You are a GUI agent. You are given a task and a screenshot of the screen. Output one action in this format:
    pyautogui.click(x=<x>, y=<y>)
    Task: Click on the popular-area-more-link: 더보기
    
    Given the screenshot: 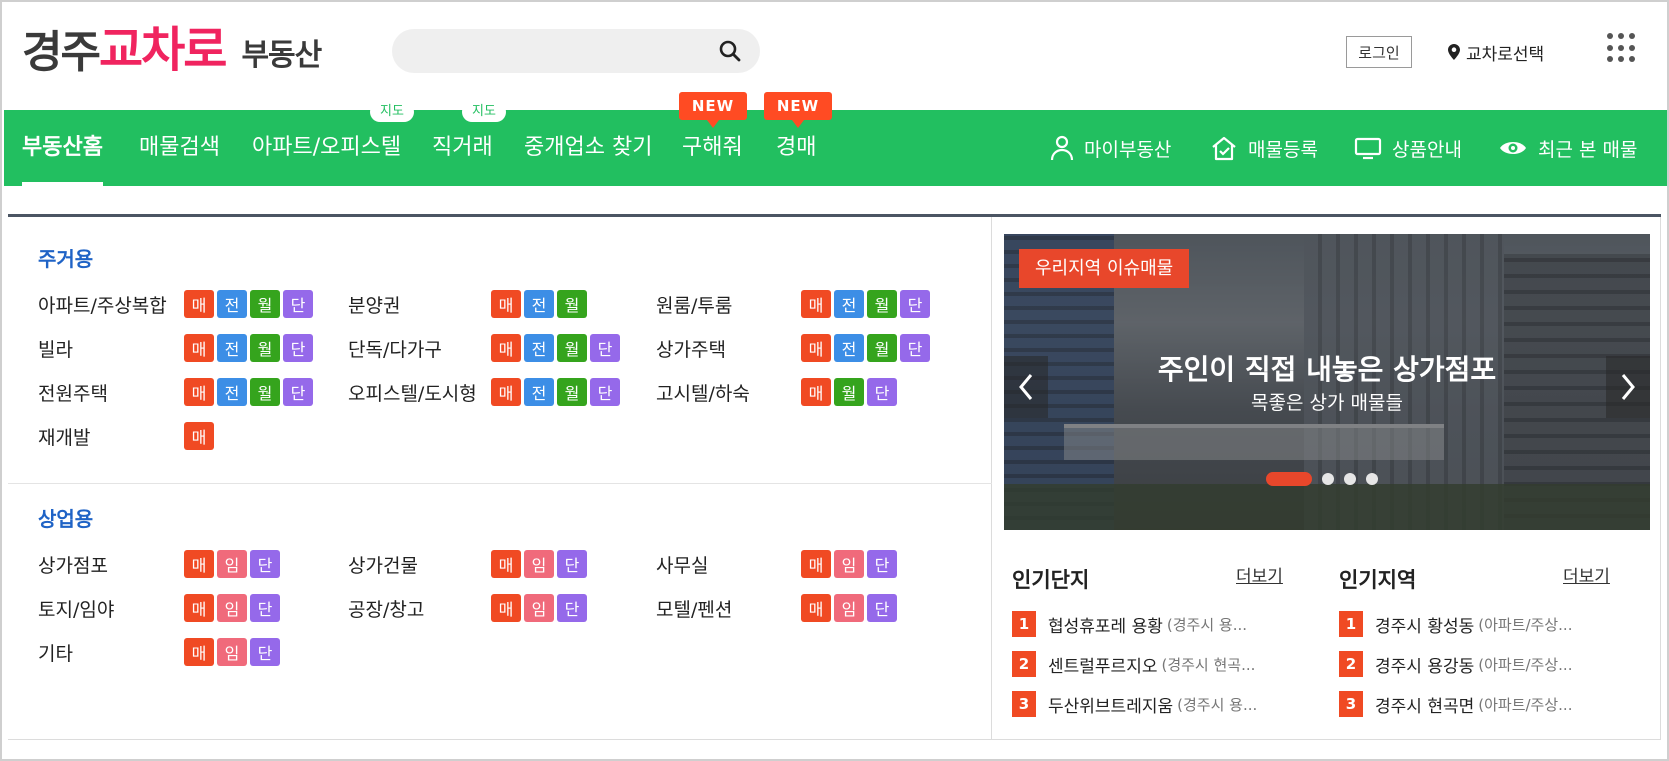 What is the action you would take?
    pyautogui.click(x=1586, y=574)
    